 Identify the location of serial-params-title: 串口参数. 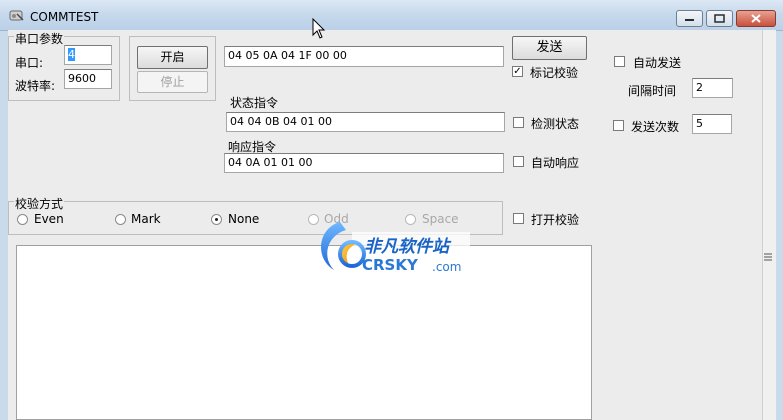
(39, 38).